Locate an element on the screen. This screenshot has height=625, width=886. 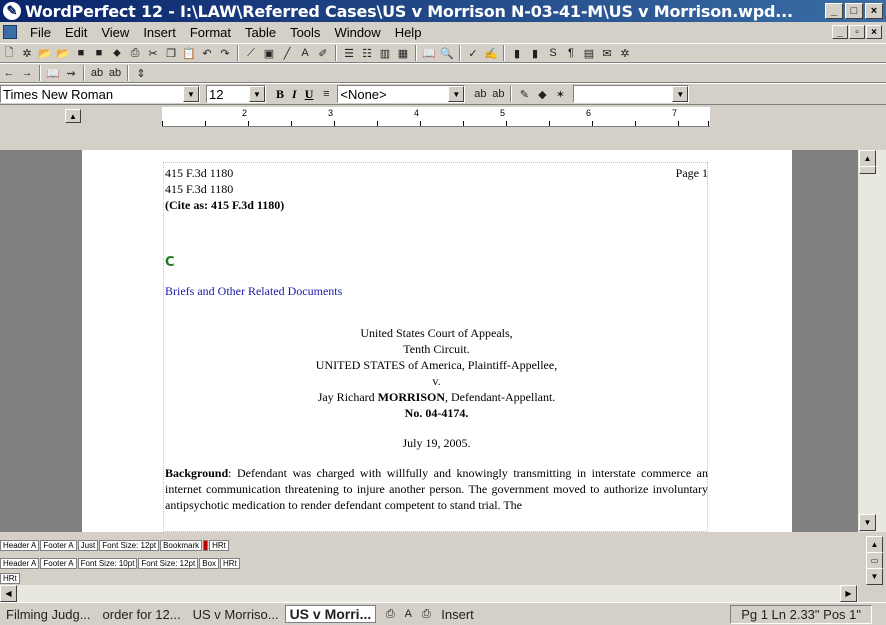
menu-table: Table is located at coordinates (260, 32).